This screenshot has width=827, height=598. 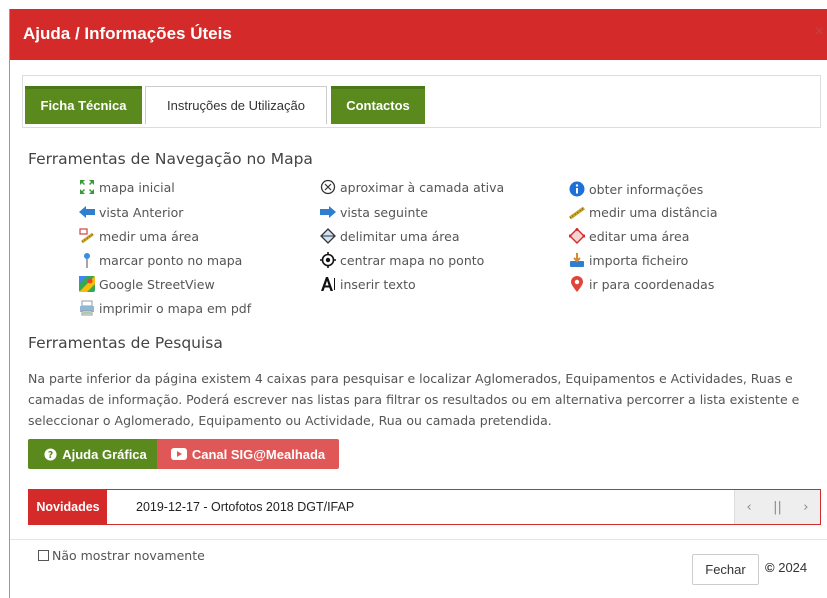 What do you see at coordinates (577, 212) in the screenshot?
I see `ruler-icon` at bounding box center [577, 212].